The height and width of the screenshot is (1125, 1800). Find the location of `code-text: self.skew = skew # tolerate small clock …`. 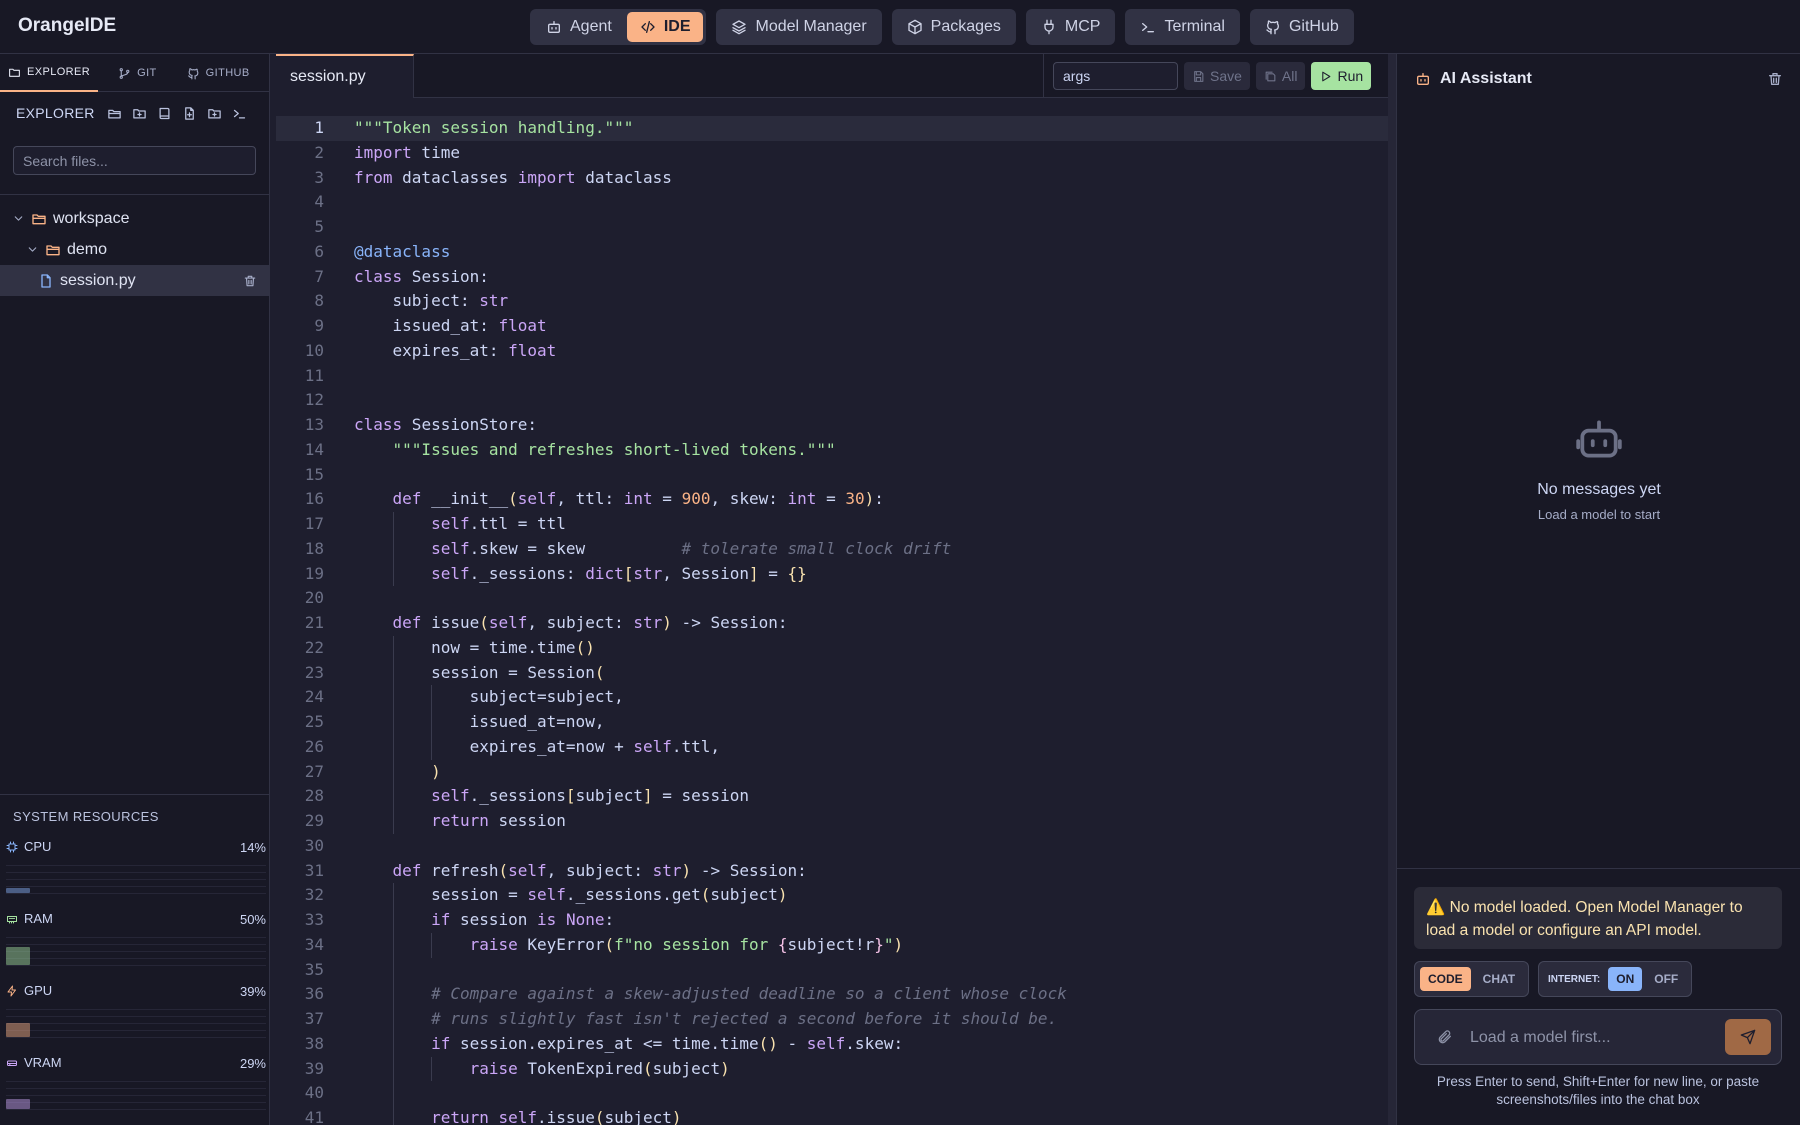

code-text: self.skew = skew # tolerate small clock … is located at coordinates (691, 548).